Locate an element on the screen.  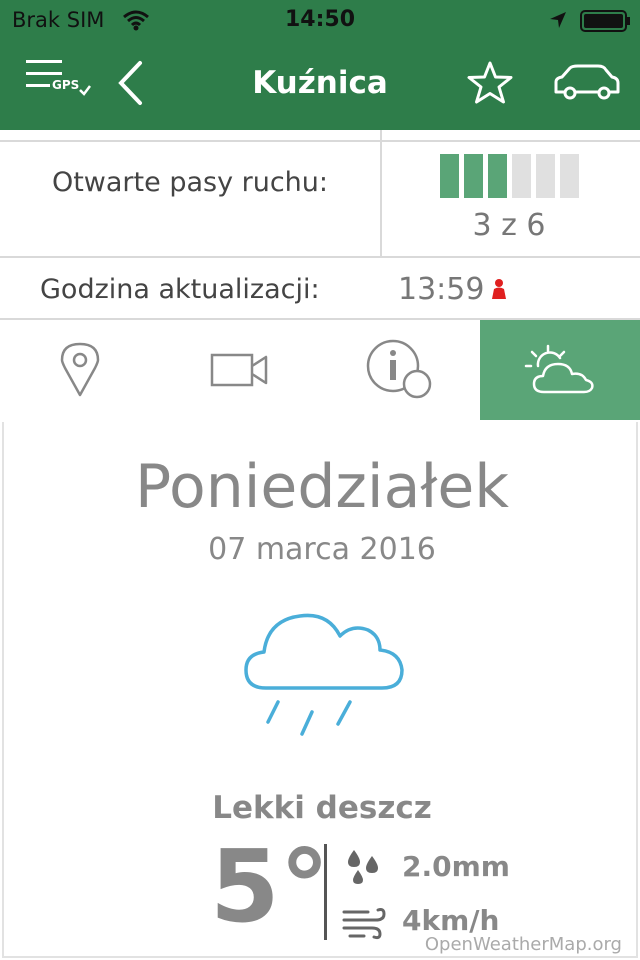
tab-bar is located at coordinates (320, 370).